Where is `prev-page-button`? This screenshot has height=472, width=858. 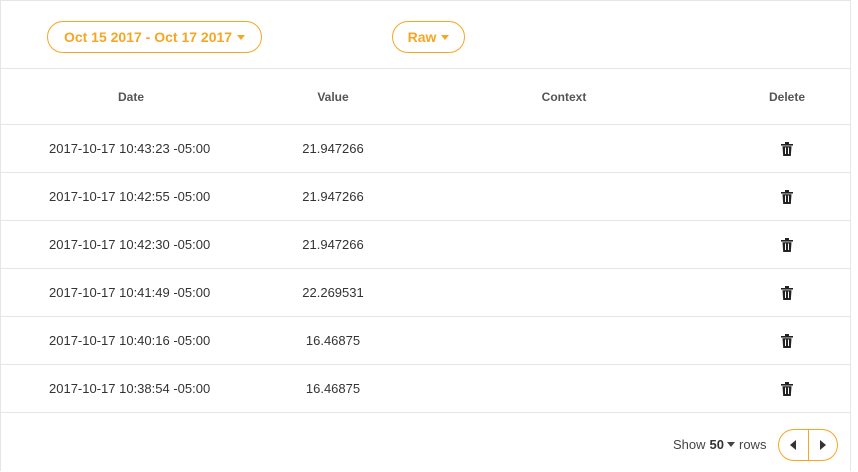
prev-page-button is located at coordinates (793, 445).